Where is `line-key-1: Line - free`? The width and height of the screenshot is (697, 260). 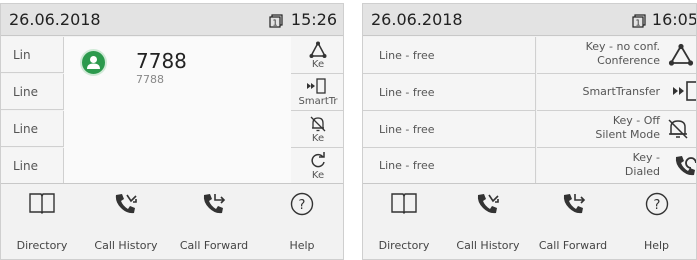
line-key-1: Line - free is located at coordinates (449, 55).